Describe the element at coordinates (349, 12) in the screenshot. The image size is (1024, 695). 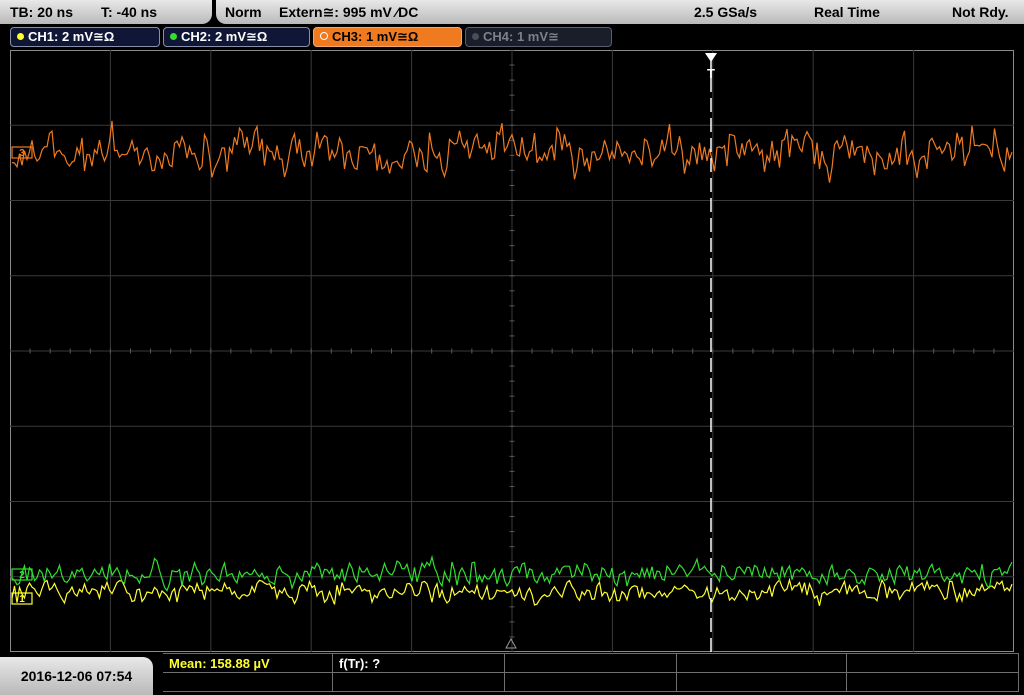
I see `trigger-source: Extern≅: 995 mV ⁄DC` at that location.